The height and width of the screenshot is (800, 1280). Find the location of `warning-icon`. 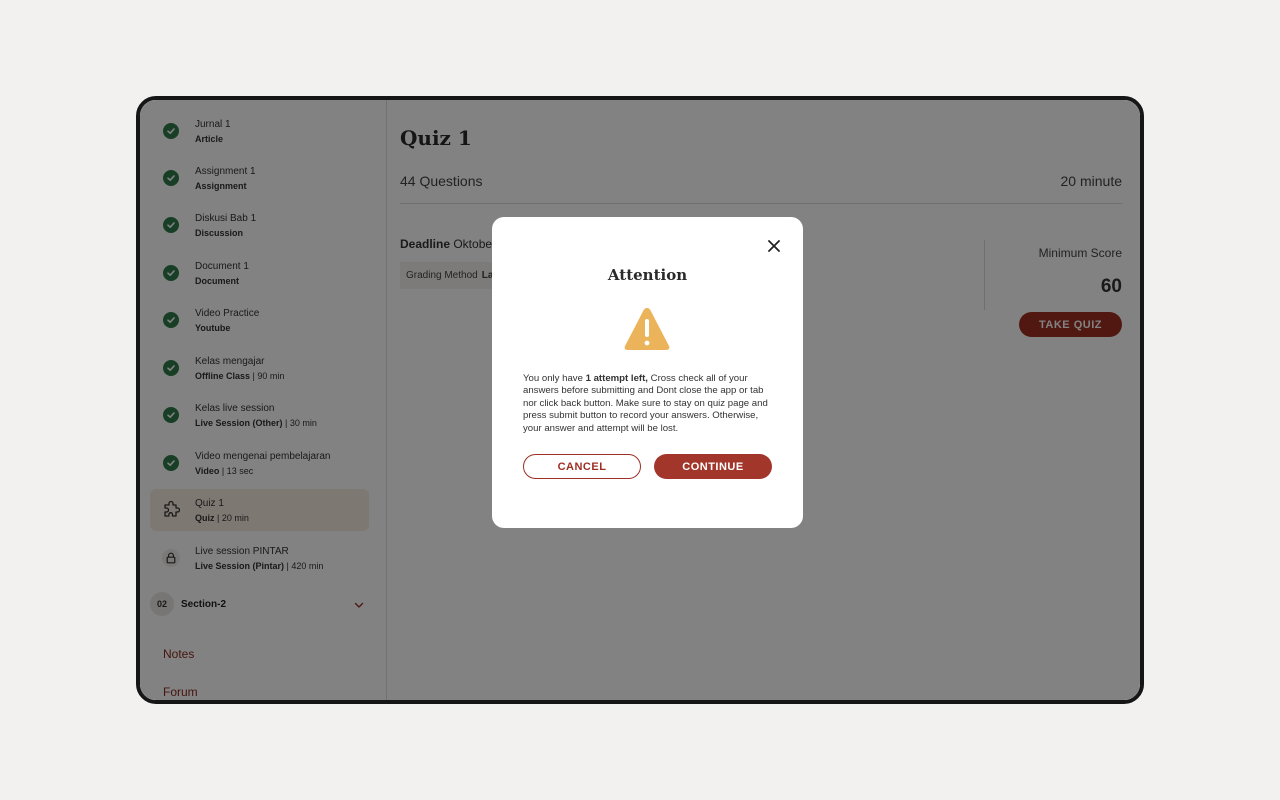

warning-icon is located at coordinates (647, 329).